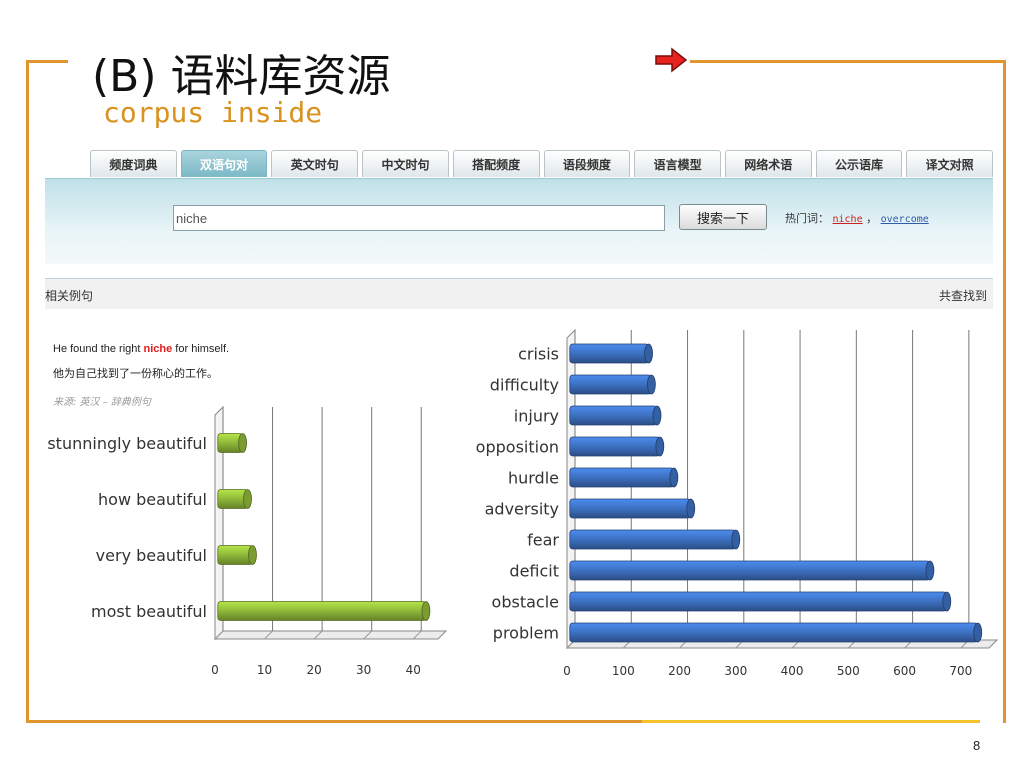 This screenshot has height=768, width=1024. I want to click on frame-top-left, so click(47, 61).